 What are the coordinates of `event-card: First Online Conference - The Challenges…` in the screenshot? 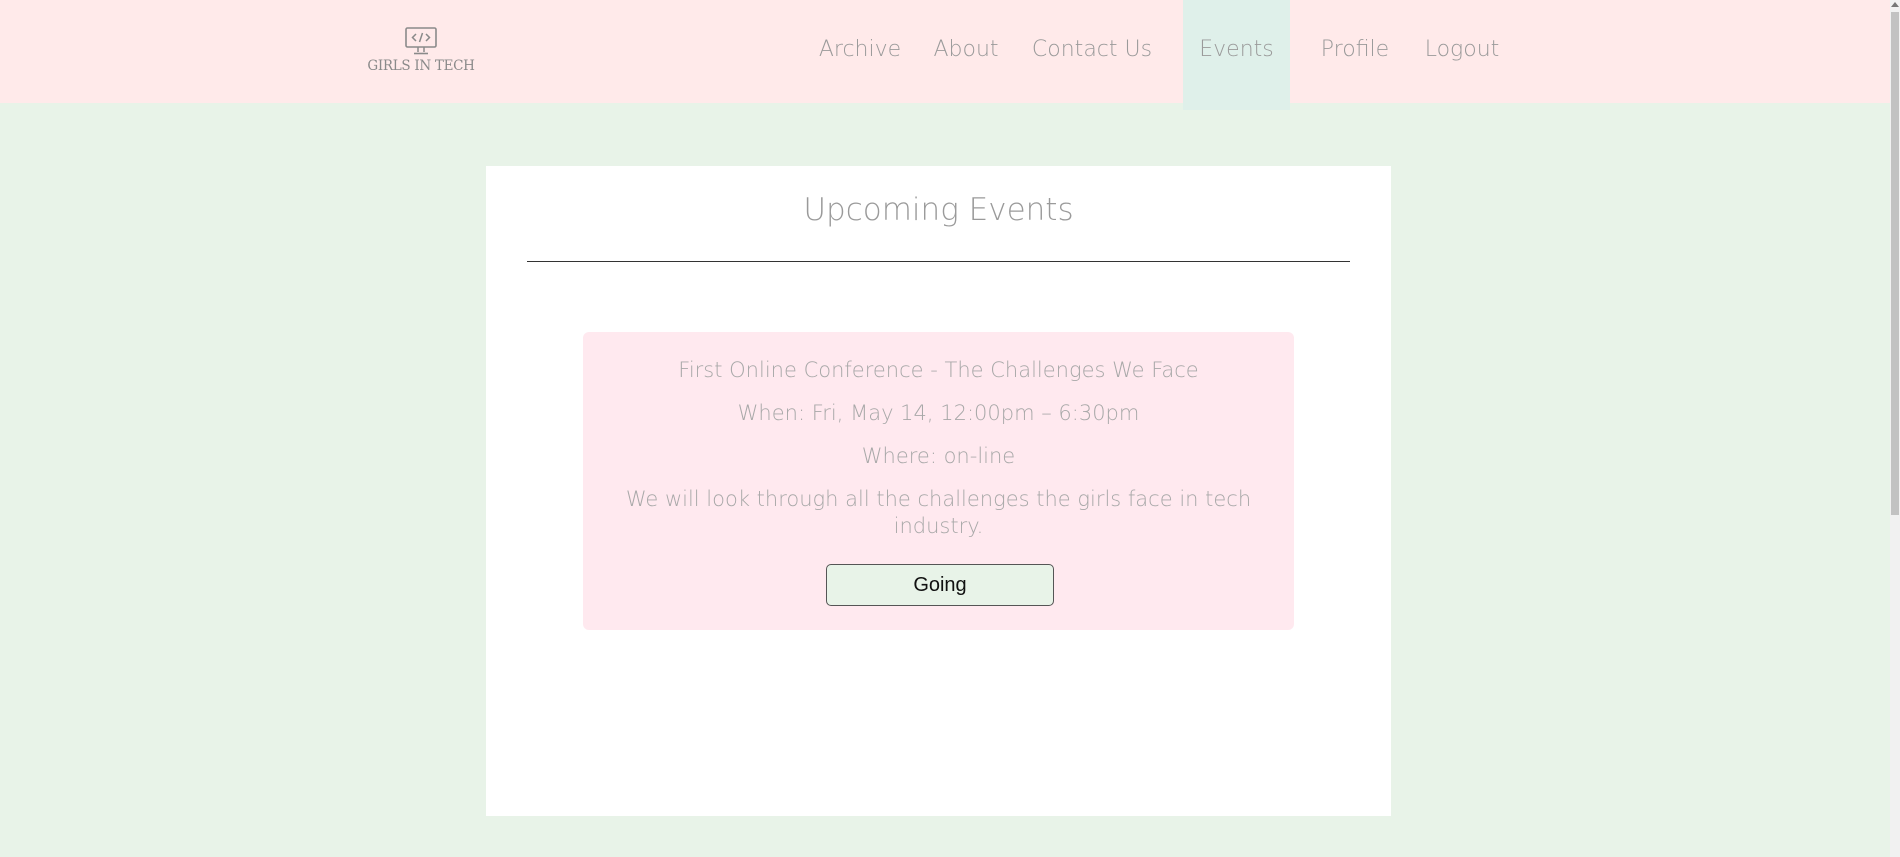 It's located at (938, 481).